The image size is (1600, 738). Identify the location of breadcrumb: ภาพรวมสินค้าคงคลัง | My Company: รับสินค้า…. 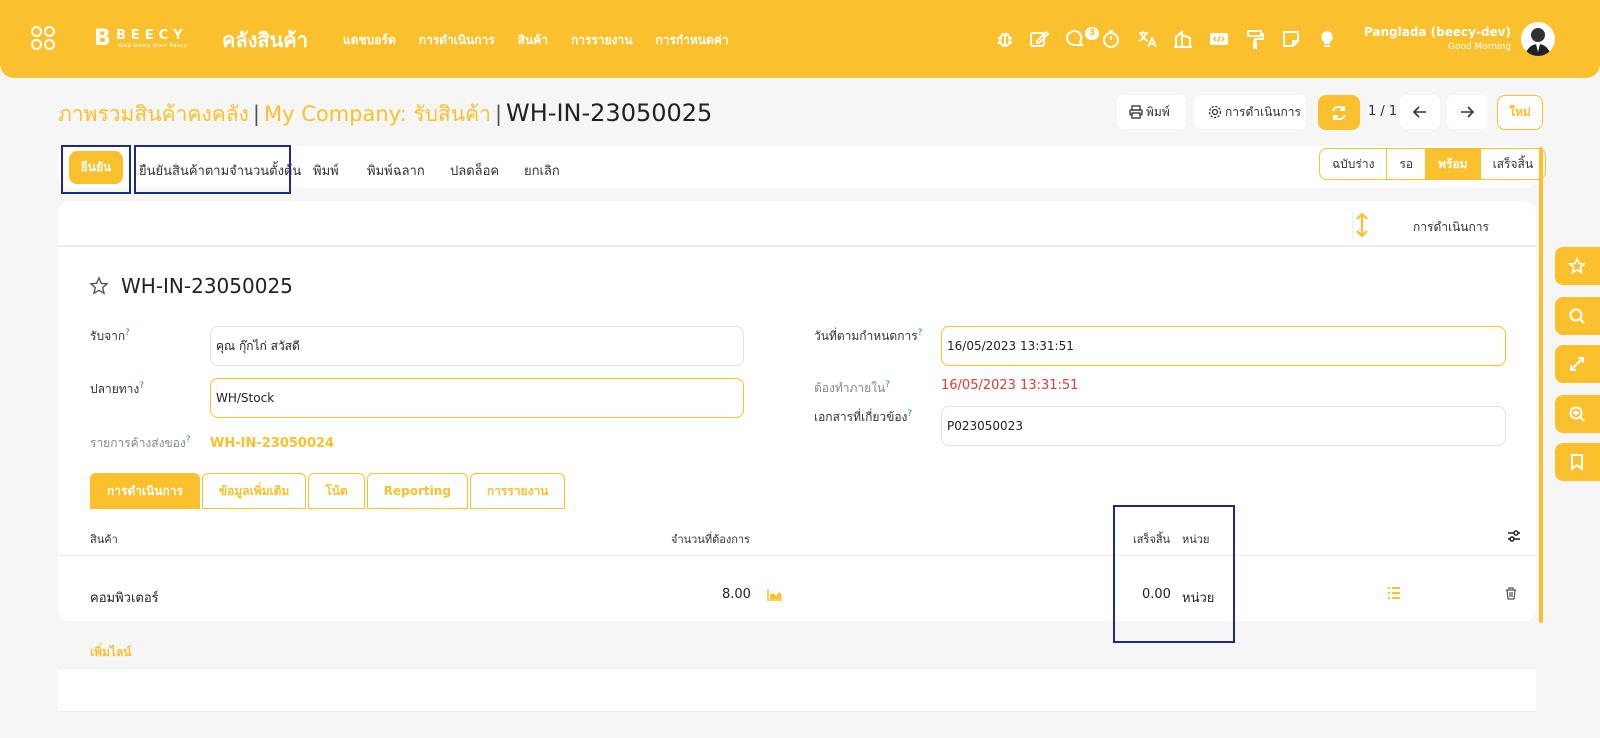
(385, 113).